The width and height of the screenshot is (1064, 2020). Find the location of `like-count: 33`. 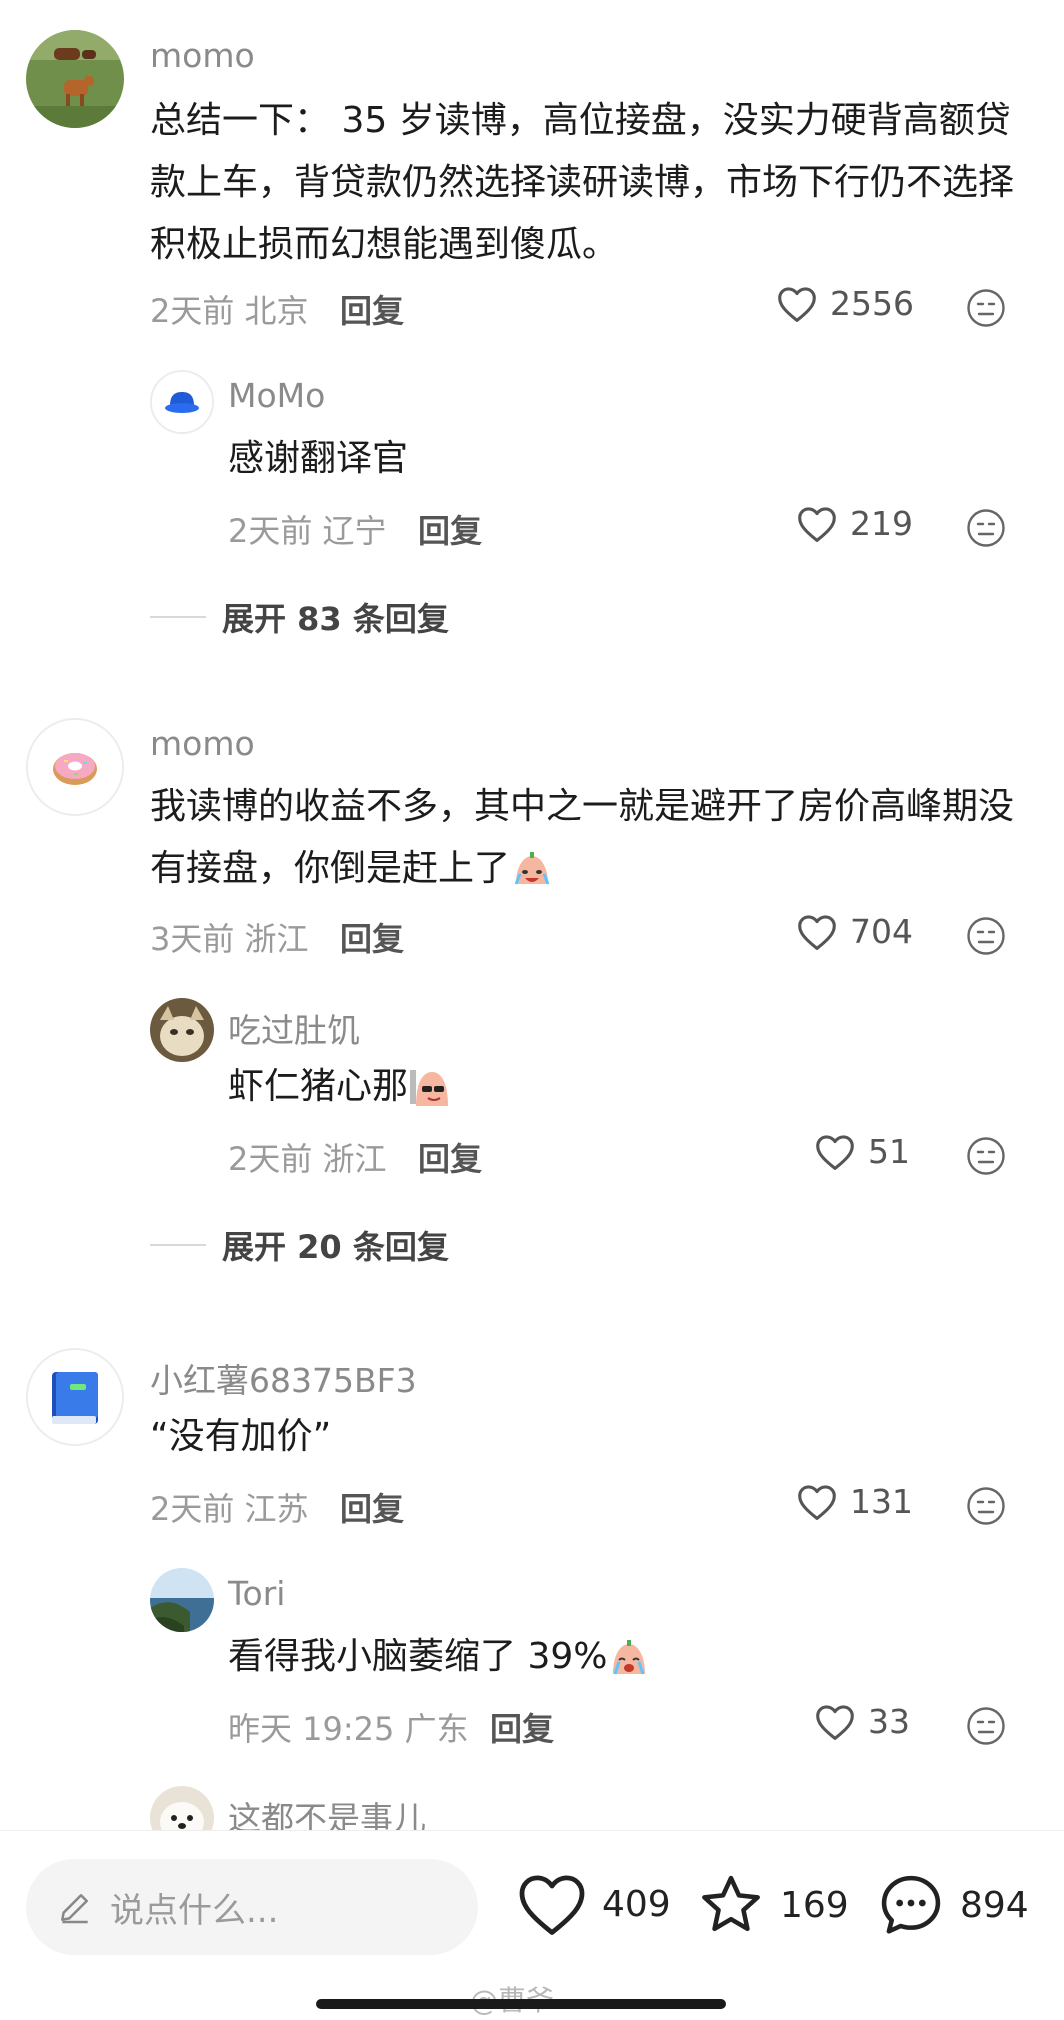

like-count: 33 is located at coordinates (889, 1721).